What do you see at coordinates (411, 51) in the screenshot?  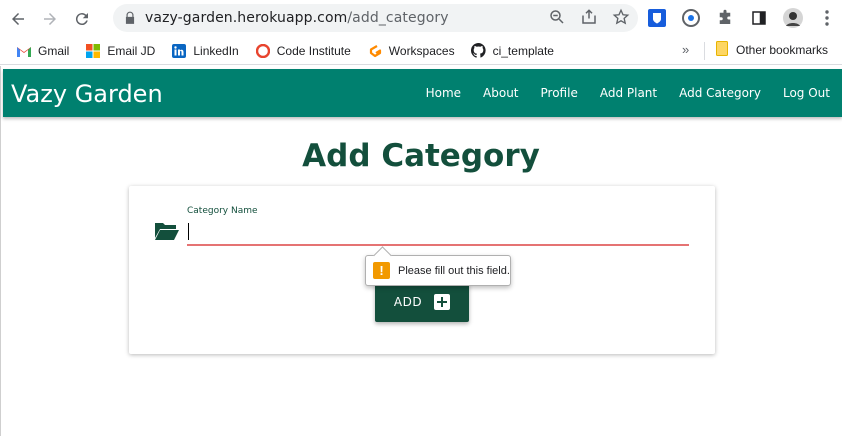 I see `bookmark-workspaces: Workspaces` at bounding box center [411, 51].